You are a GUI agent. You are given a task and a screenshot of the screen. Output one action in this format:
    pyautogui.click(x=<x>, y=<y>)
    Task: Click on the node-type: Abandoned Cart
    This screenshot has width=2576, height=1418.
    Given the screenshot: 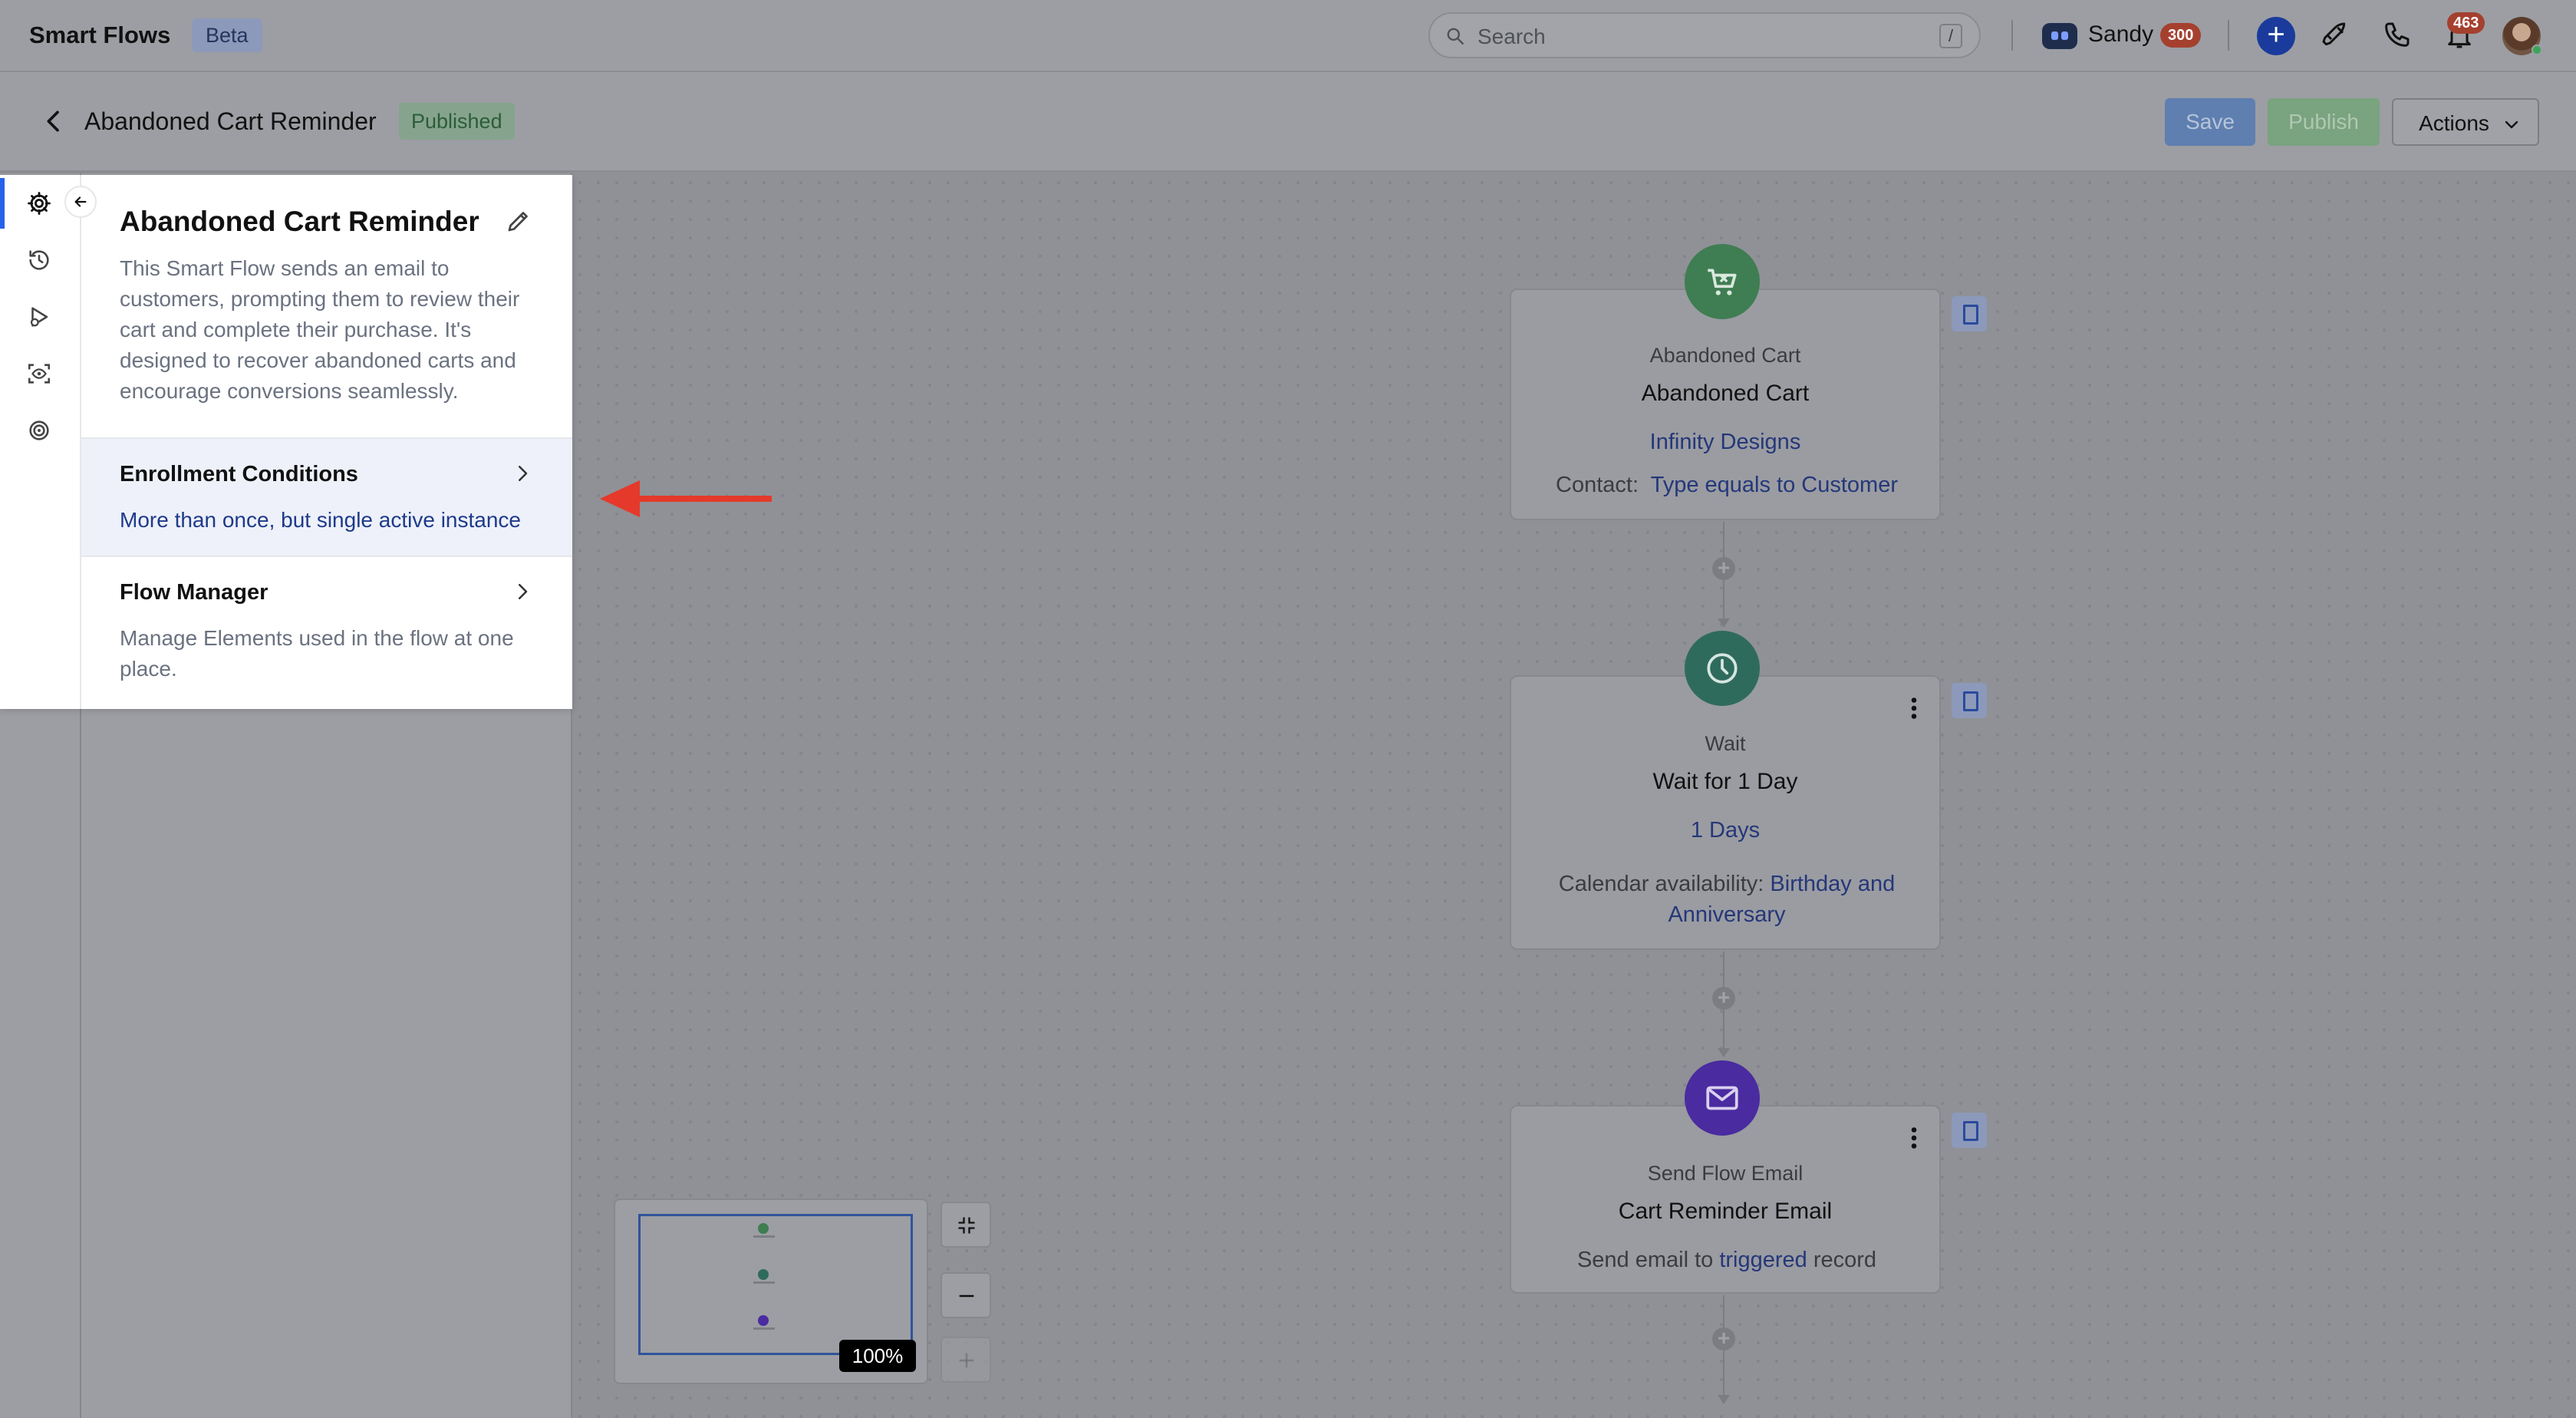 What is the action you would take?
    pyautogui.click(x=1725, y=355)
    